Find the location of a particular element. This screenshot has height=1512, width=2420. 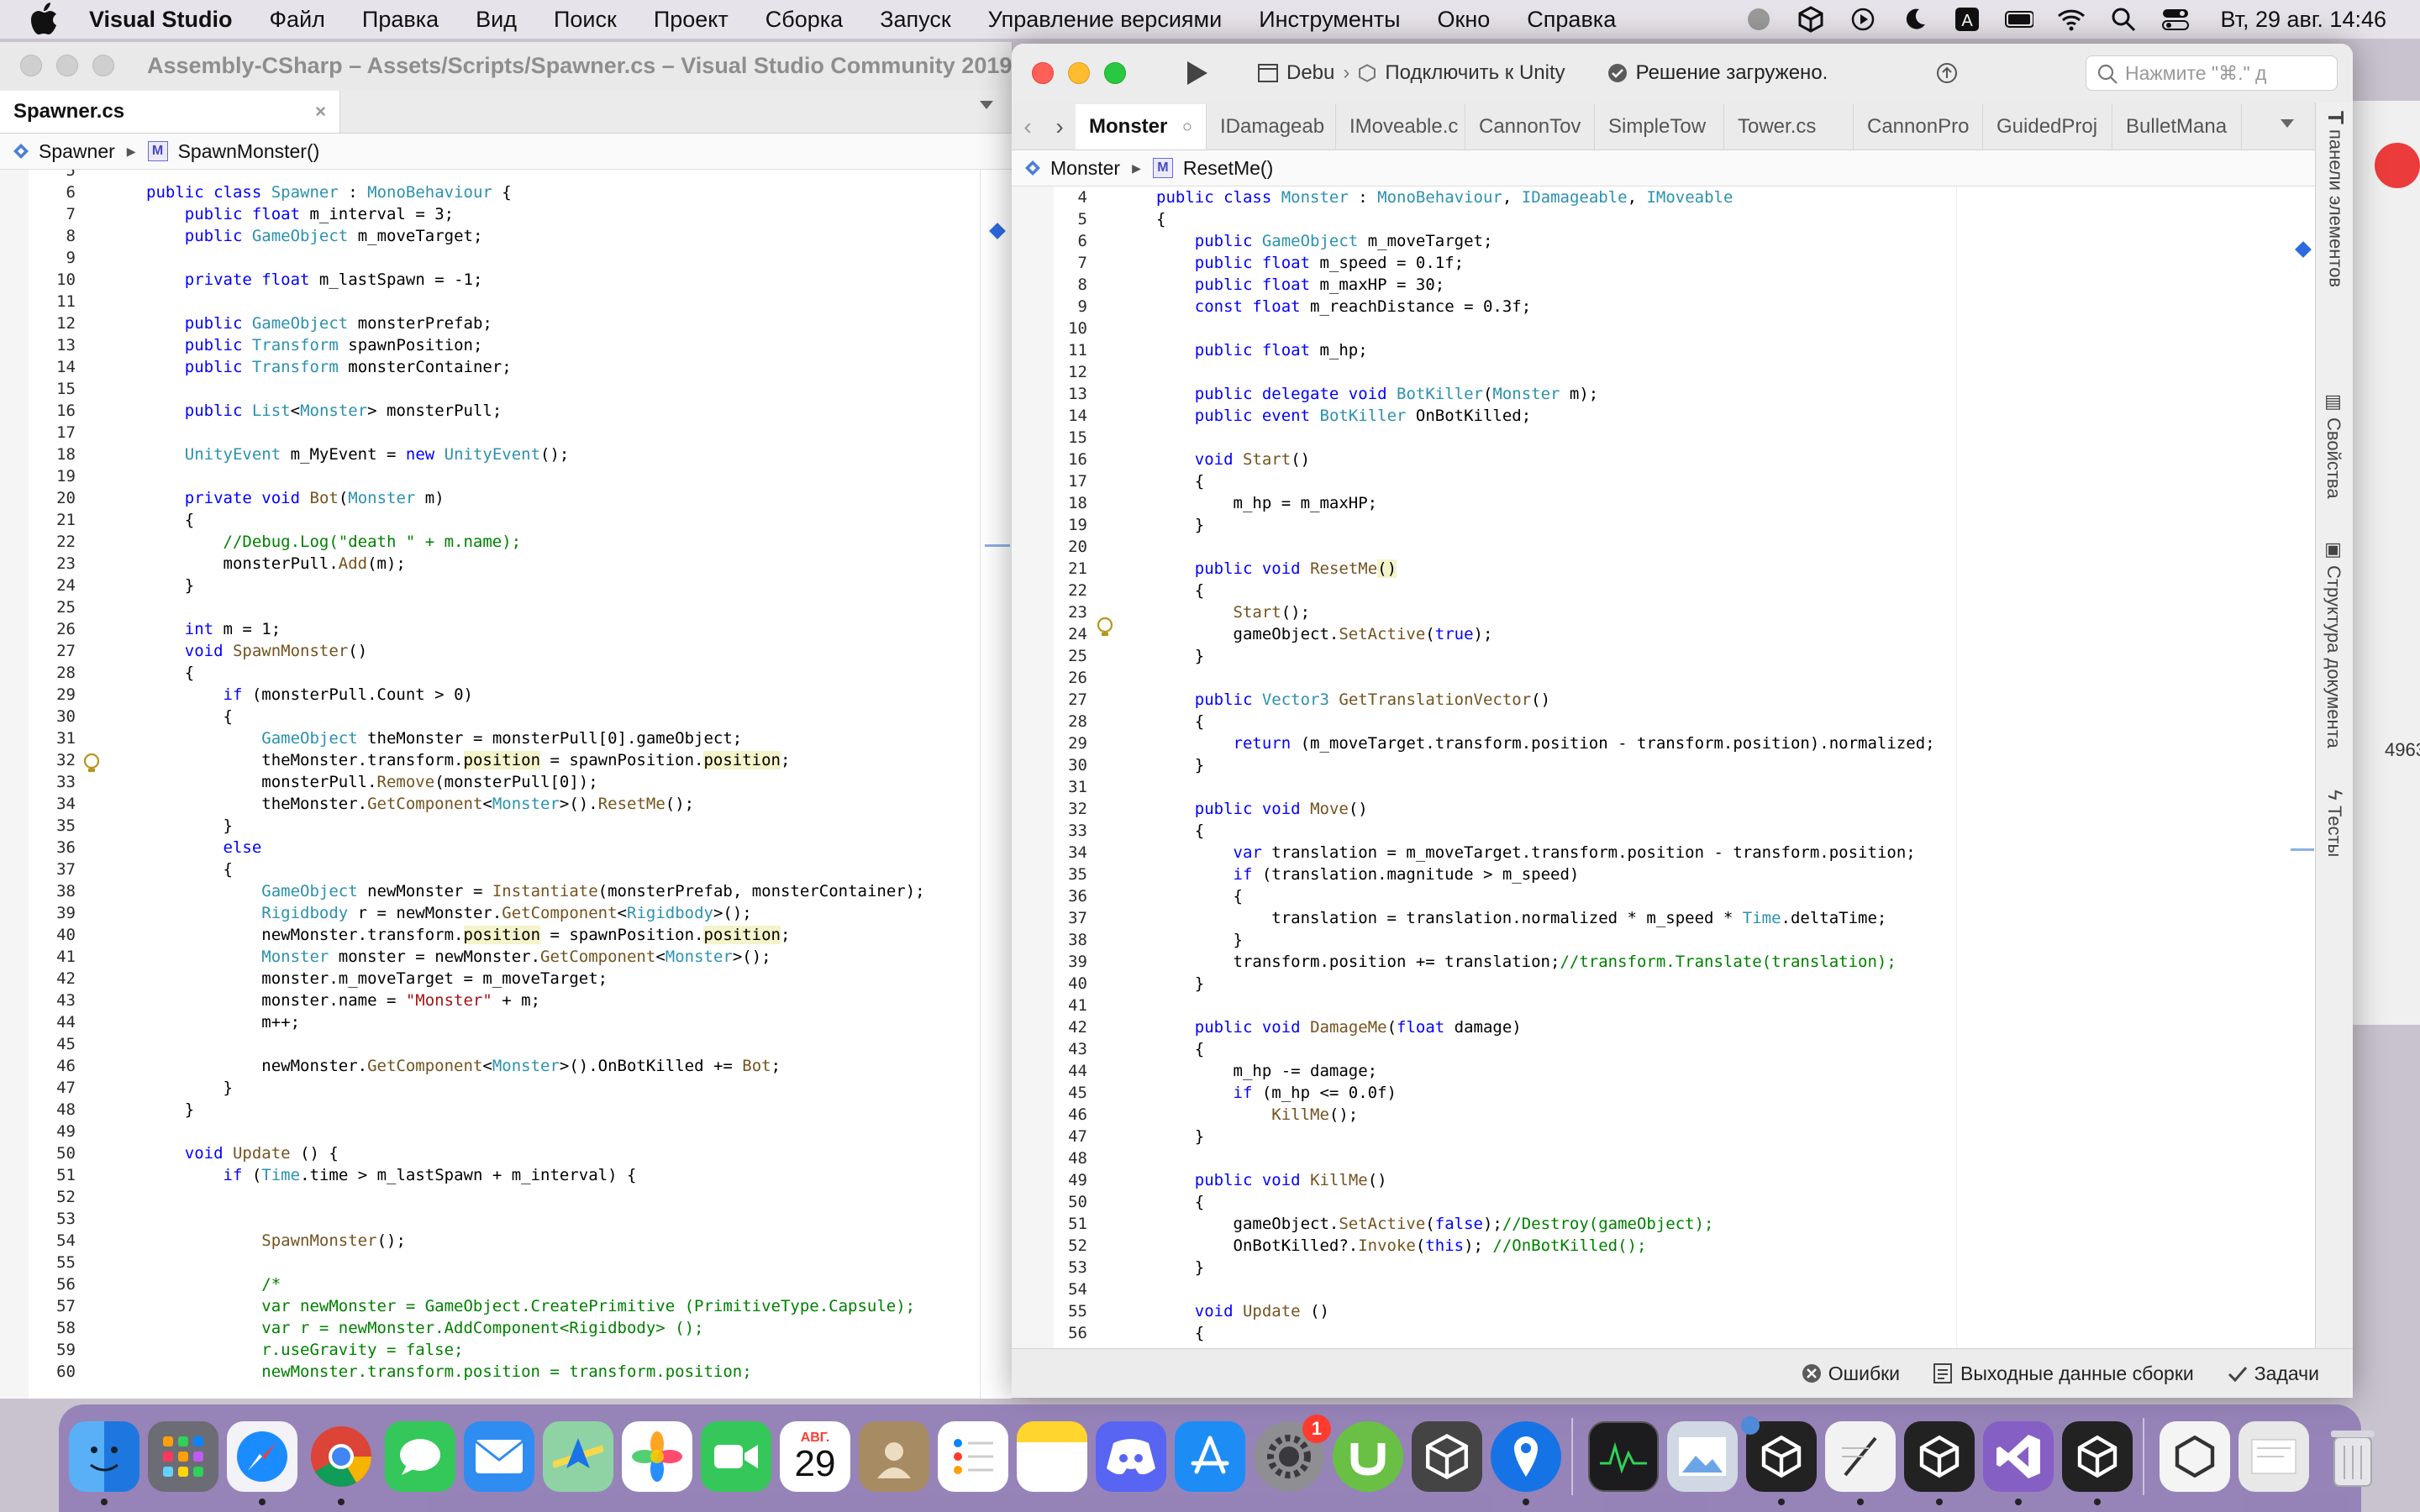

location-app-icon is located at coordinates (1526, 1456).